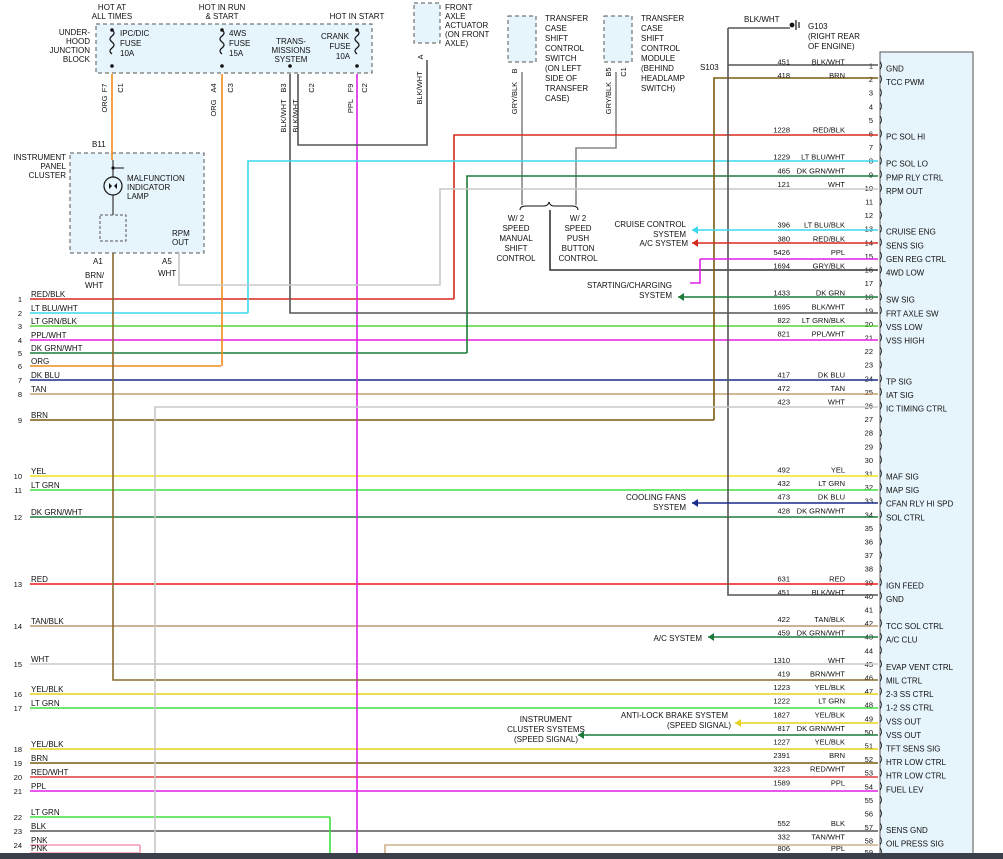 The image size is (1003, 859). What do you see at coordinates (783, 510) in the screenshot?
I see `circuit-number: 428` at bounding box center [783, 510].